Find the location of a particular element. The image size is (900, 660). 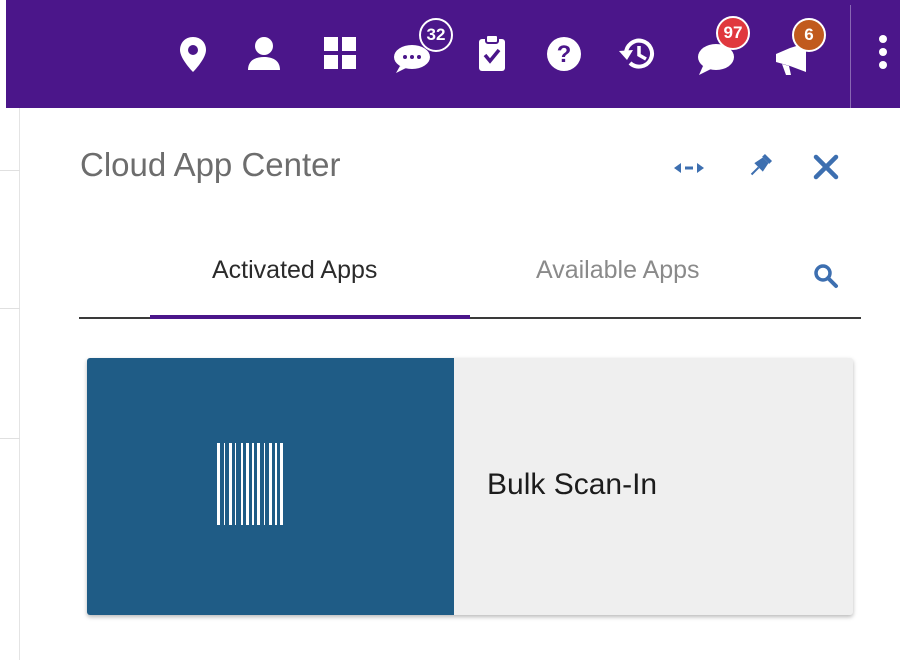

location-pin-icon is located at coordinates (193, 55).